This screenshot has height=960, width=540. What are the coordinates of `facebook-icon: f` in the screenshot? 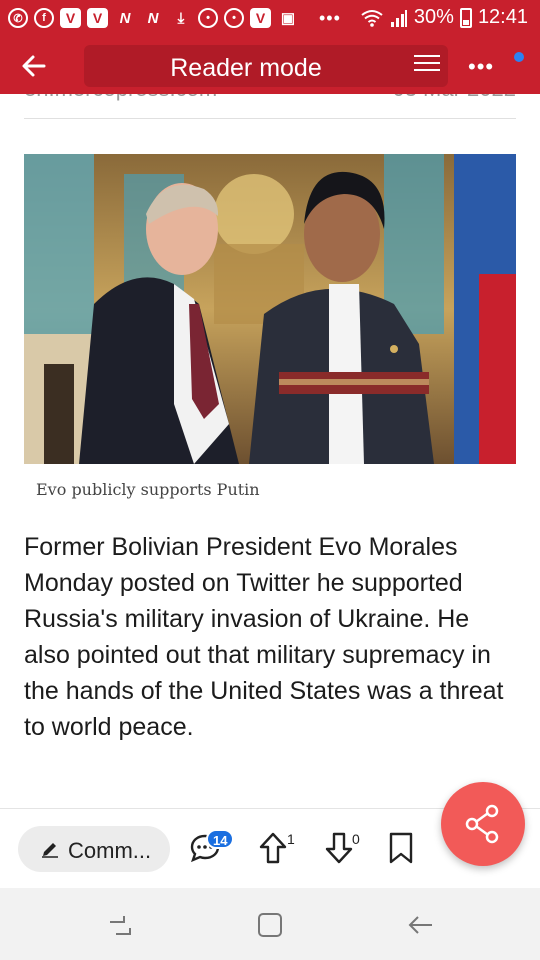 It's located at (44, 18).